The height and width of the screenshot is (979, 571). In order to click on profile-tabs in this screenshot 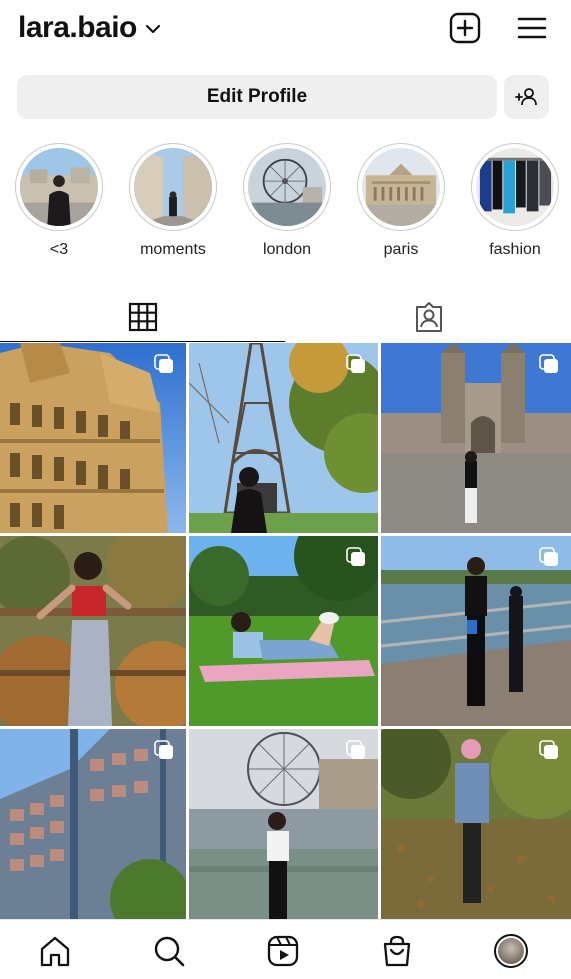, I will do `click(285, 317)`.